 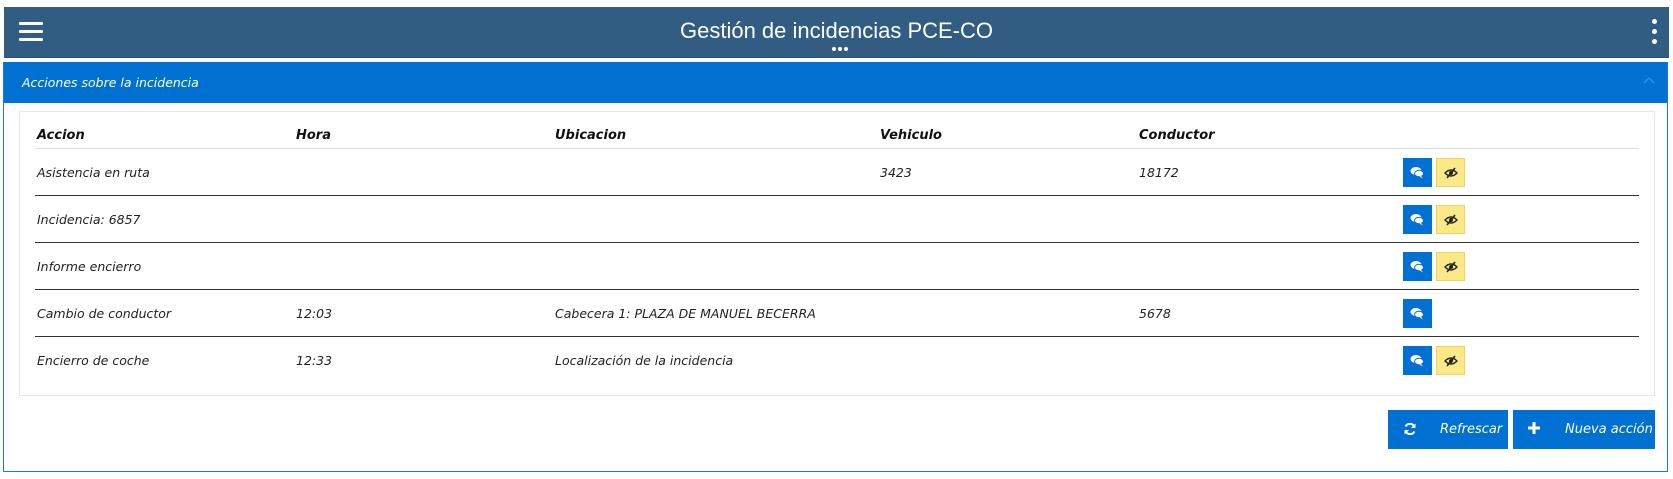 What do you see at coordinates (1410, 429) in the screenshot?
I see `refresh-icon` at bounding box center [1410, 429].